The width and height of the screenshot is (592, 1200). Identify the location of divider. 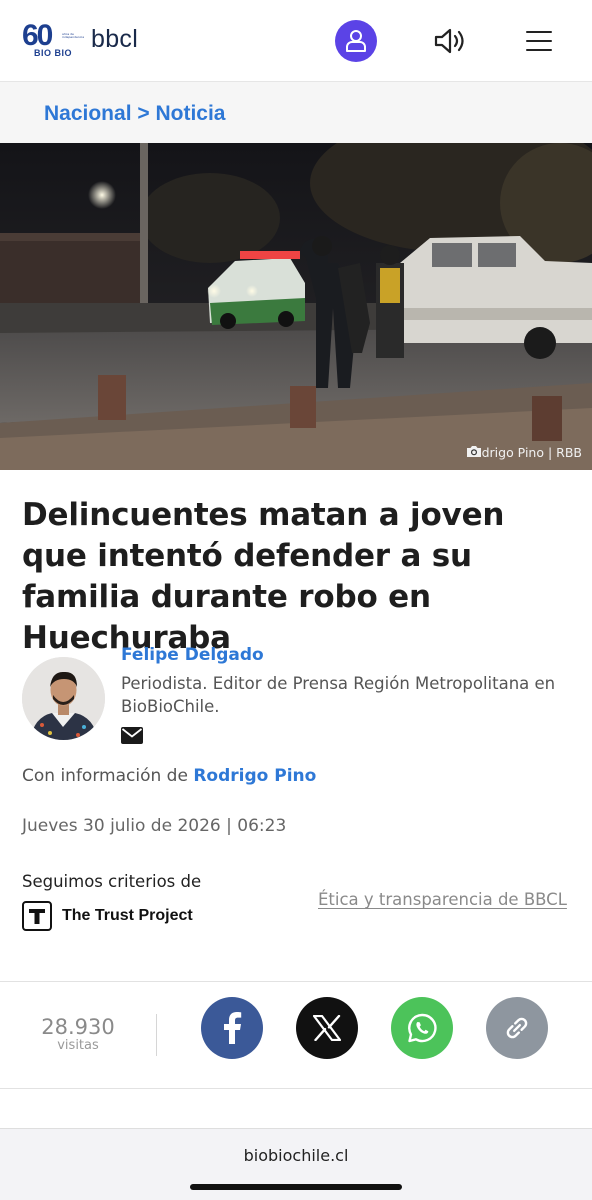
(156, 1035).